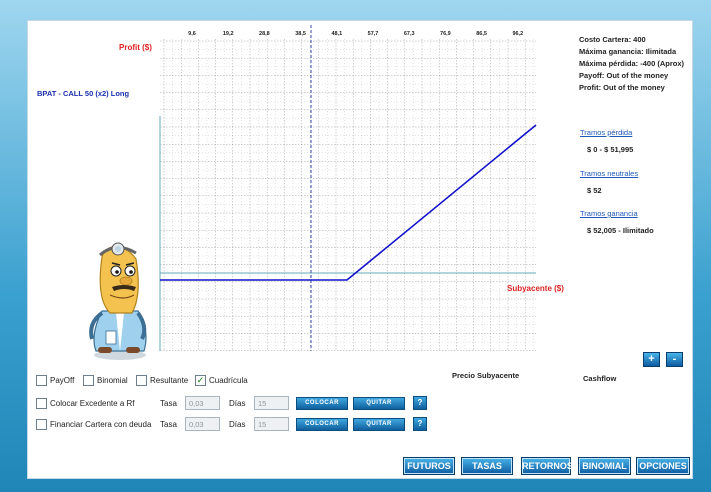 The image size is (711, 492). What do you see at coordinates (41, 403) in the screenshot?
I see `excedente-checkbox` at bounding box center [41, 403].